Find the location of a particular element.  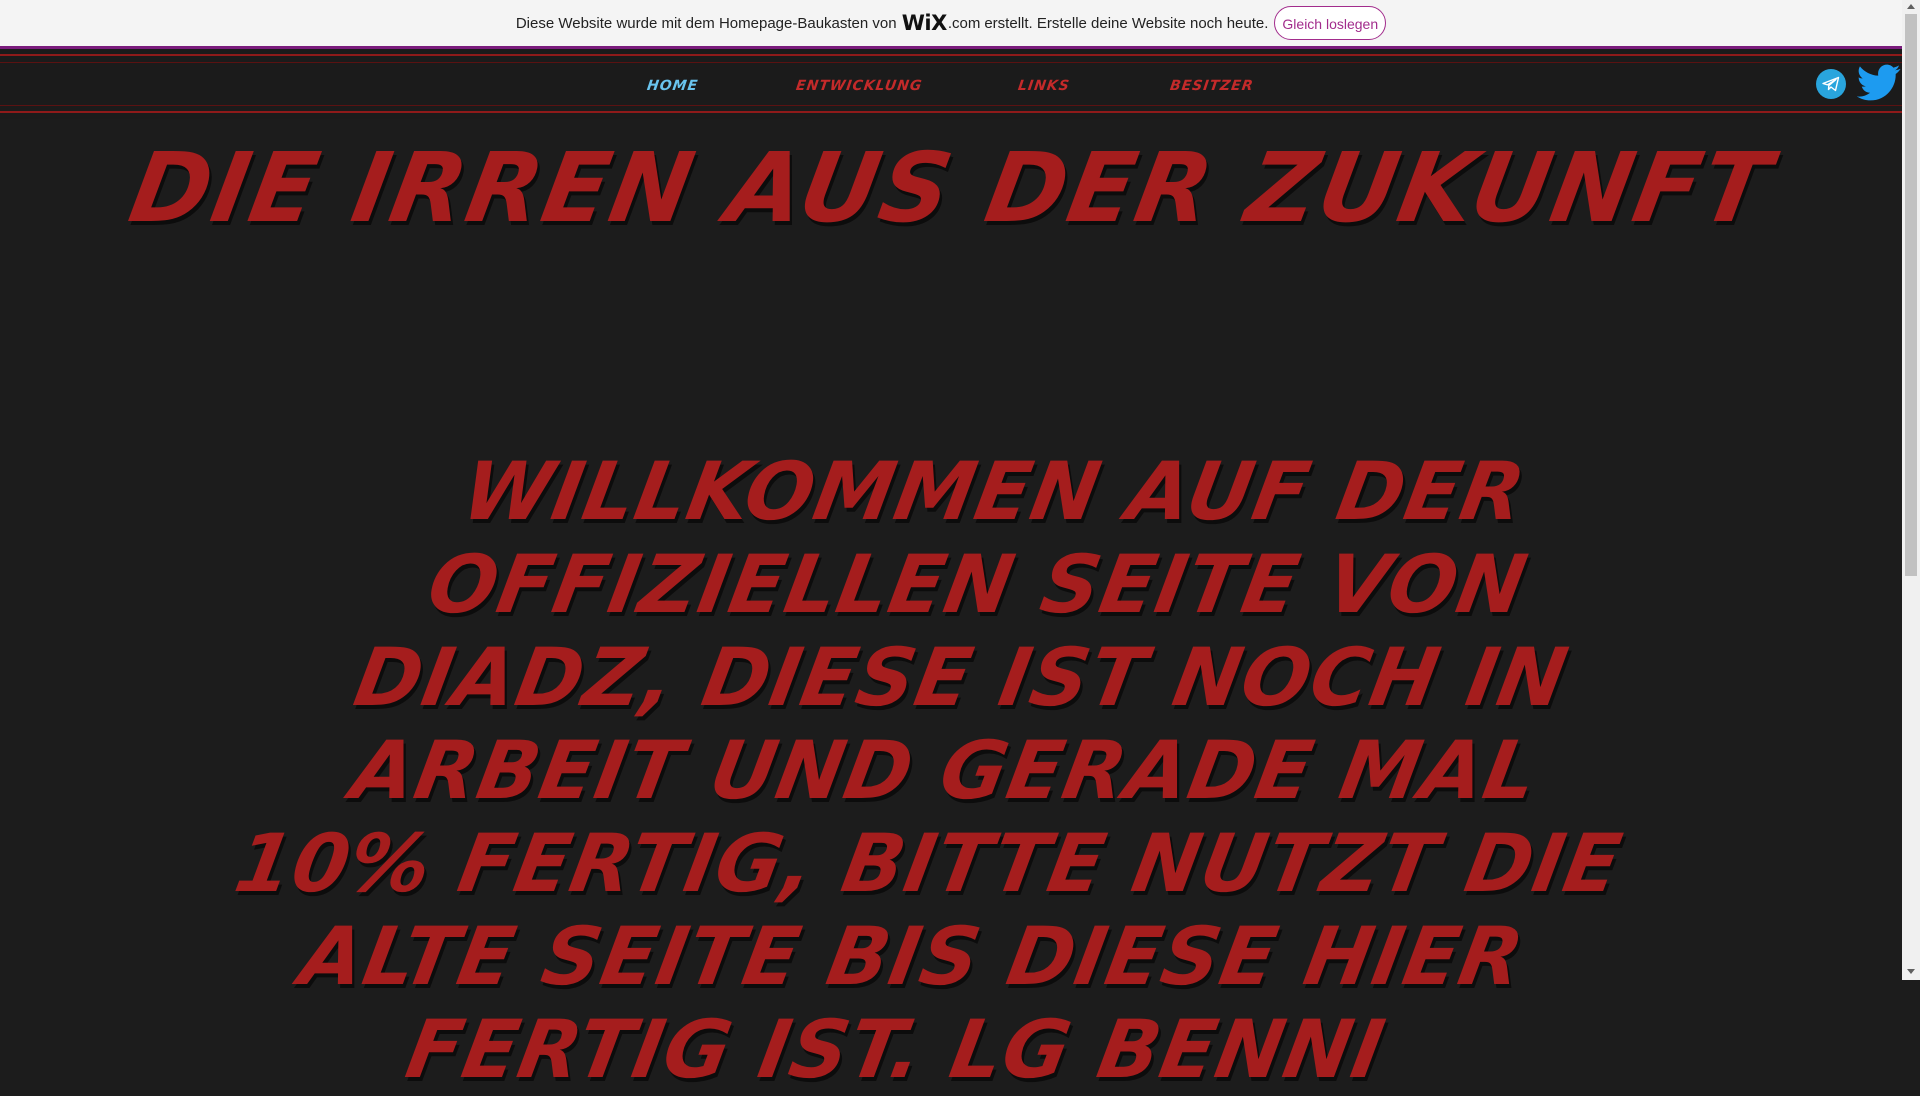

twitter-icon is located at coordinates (1879, 83).